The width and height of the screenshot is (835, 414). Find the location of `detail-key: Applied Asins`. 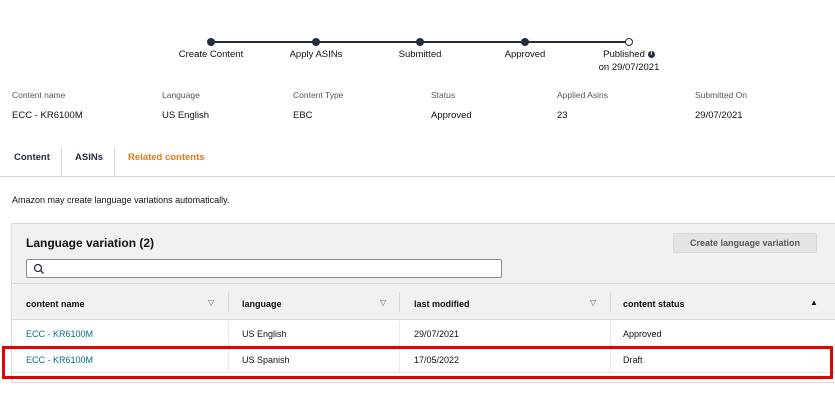

detail-key: Applied Asins is located at coordinates (583, 95).